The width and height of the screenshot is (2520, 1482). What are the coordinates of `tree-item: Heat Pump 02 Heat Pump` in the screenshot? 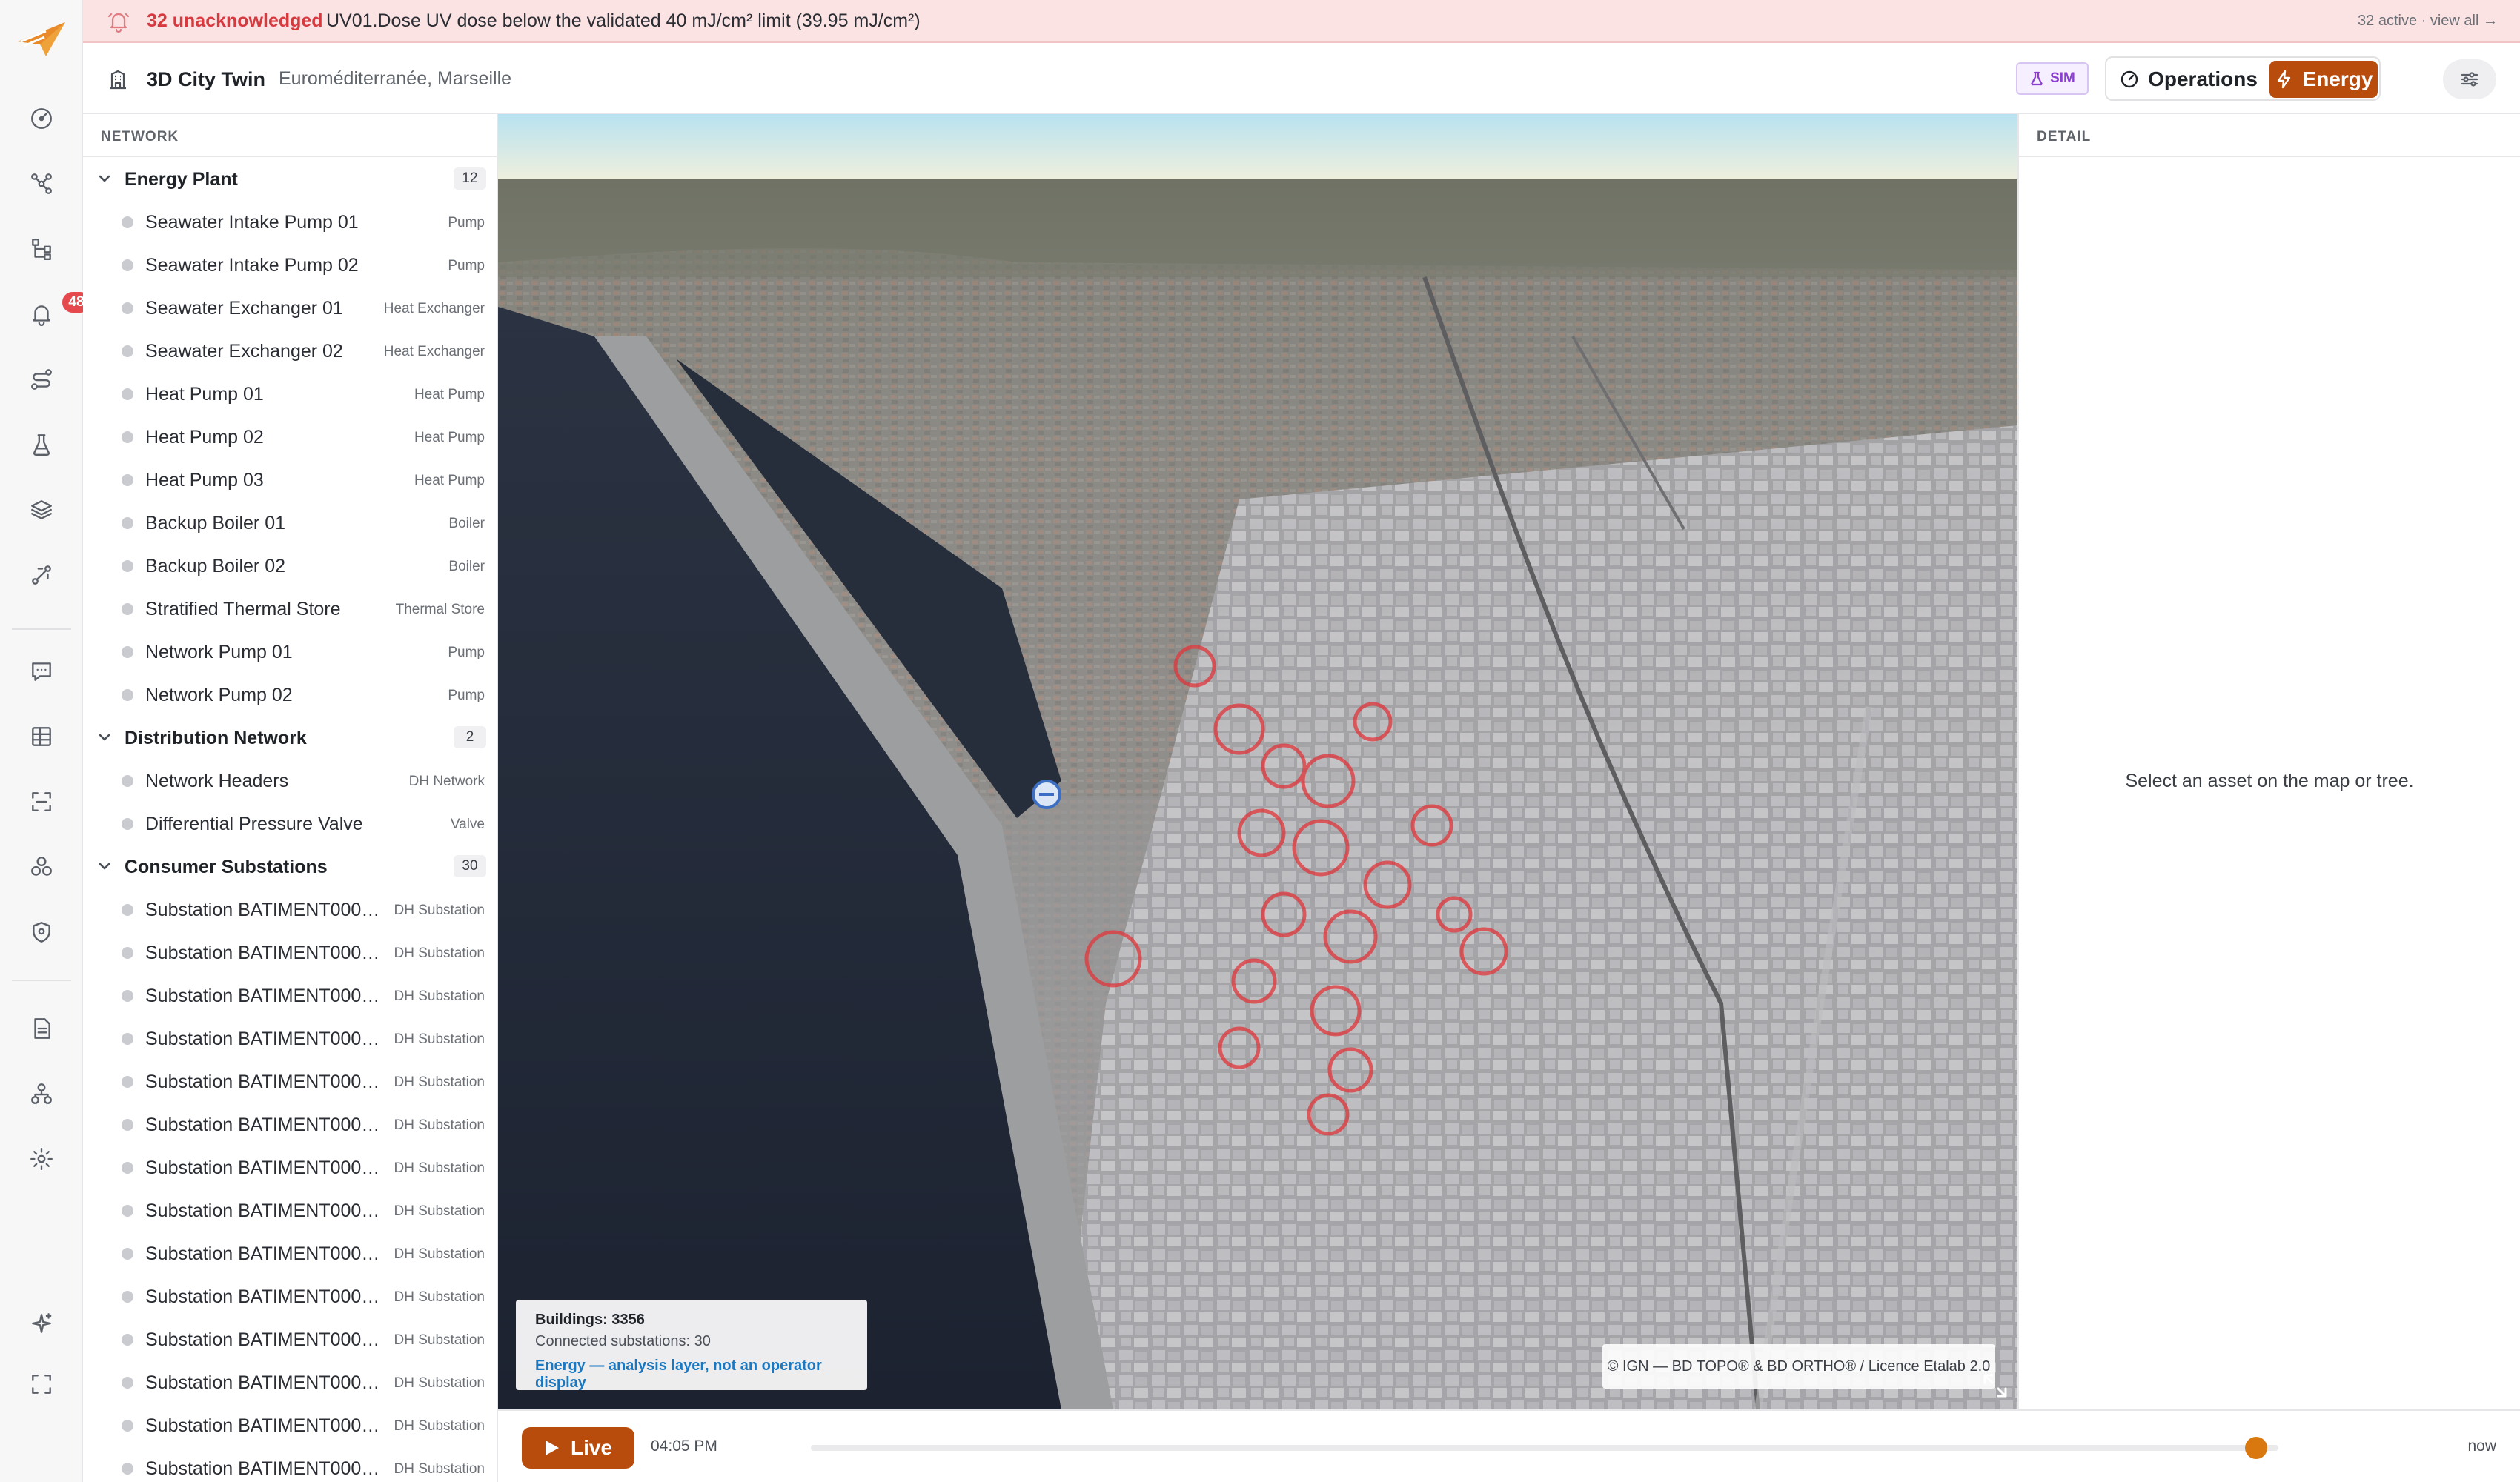 It's located at (290, 436).